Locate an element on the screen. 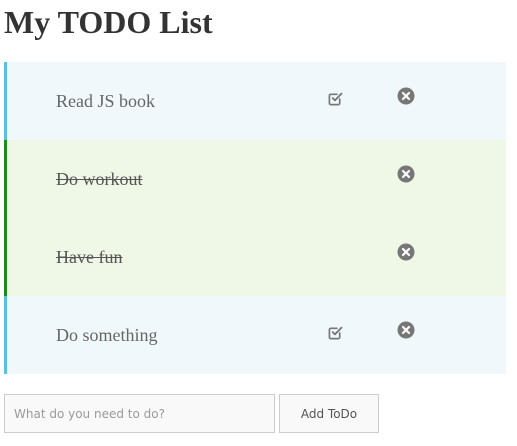  todo-item-text: Do something is located at coordinates (107, 335).